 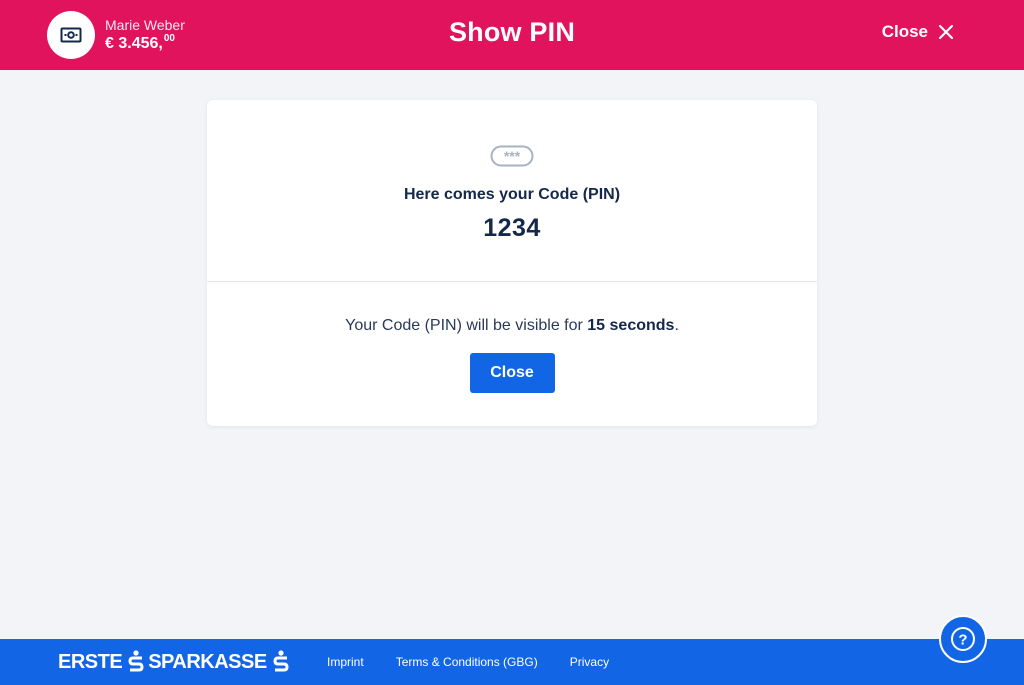 I want to click on sparkasse-s-icon, so click(x=136, y=661).